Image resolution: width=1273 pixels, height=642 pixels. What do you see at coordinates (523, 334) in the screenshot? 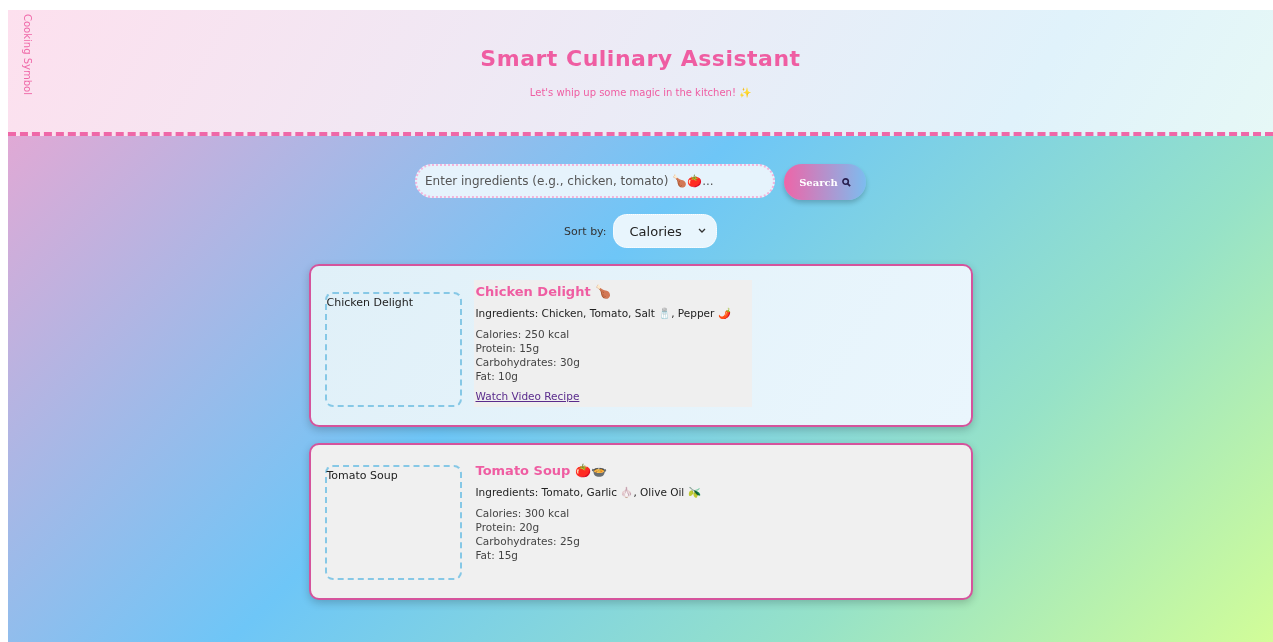
I see `nutrition-line: Calories: 250 kcal` at bounding box center [523, 334].